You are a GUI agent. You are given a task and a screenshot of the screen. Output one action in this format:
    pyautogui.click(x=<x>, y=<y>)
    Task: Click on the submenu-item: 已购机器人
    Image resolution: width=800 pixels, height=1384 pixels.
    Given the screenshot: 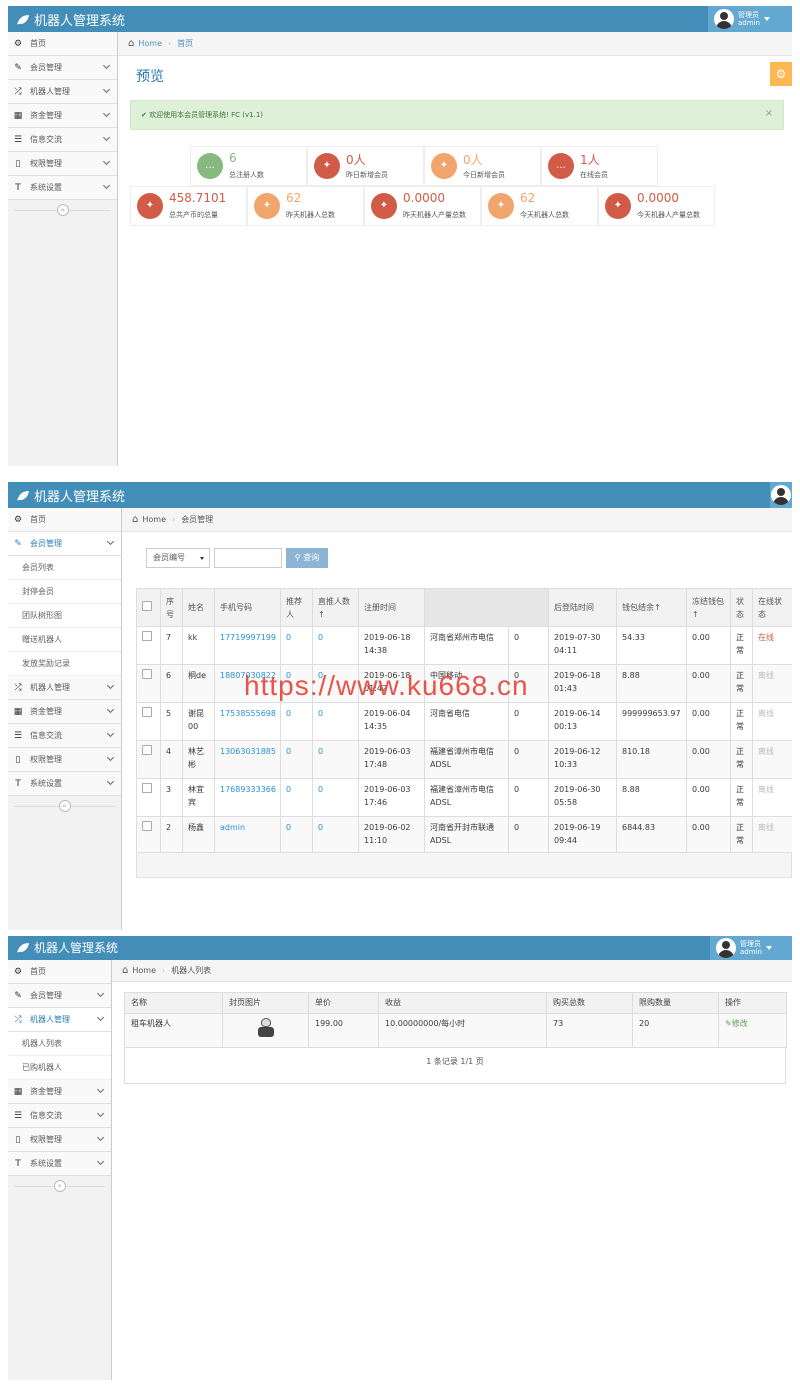 What is the action you would take?
    pyautogui.click(x=59, y=1068)
    